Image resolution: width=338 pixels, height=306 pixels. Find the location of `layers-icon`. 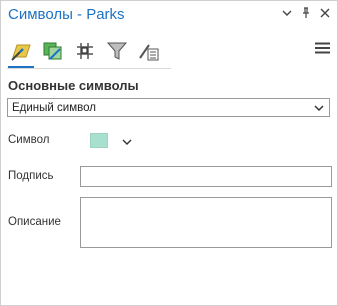

layers-icon is located at coordinates (52, 51).